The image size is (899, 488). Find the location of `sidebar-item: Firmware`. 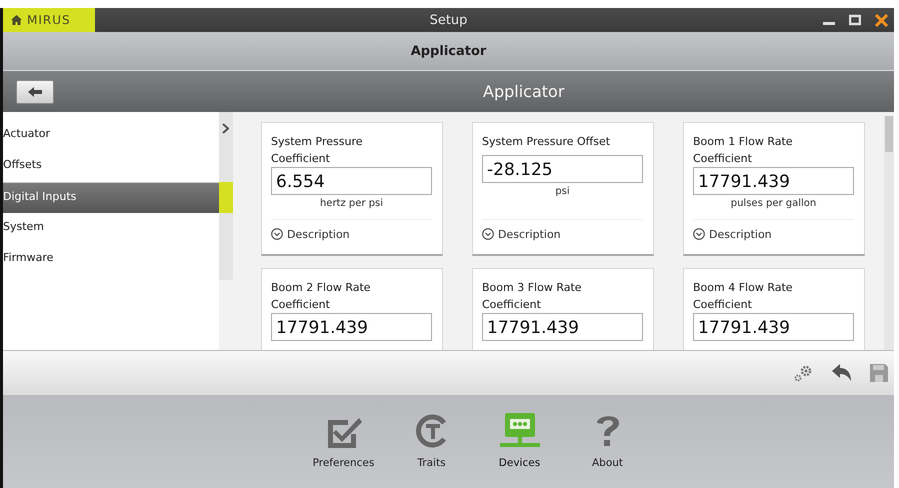

sidebar-item: Firmware is located at coordinates (111, 259).